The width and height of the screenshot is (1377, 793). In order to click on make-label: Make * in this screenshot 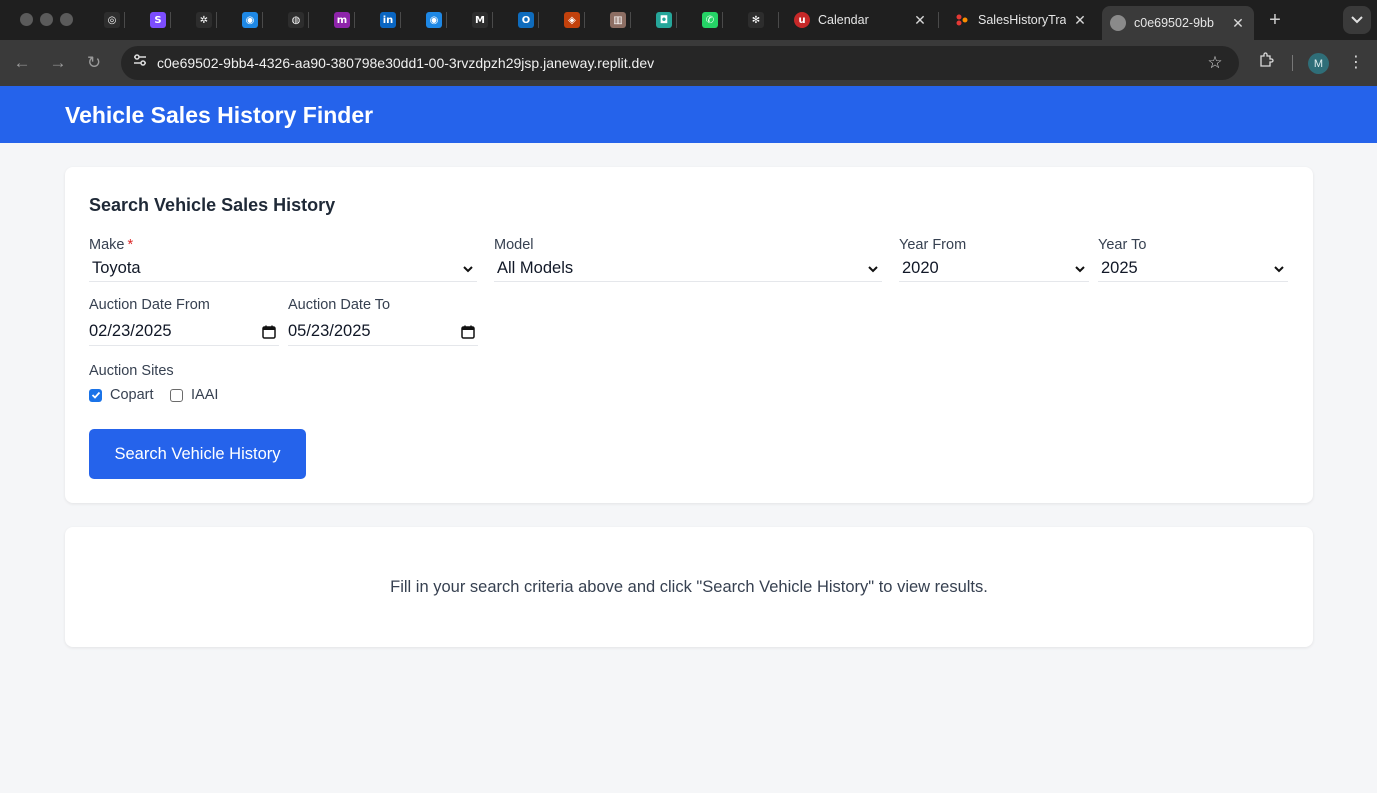, I will do `click(111, 245)`.